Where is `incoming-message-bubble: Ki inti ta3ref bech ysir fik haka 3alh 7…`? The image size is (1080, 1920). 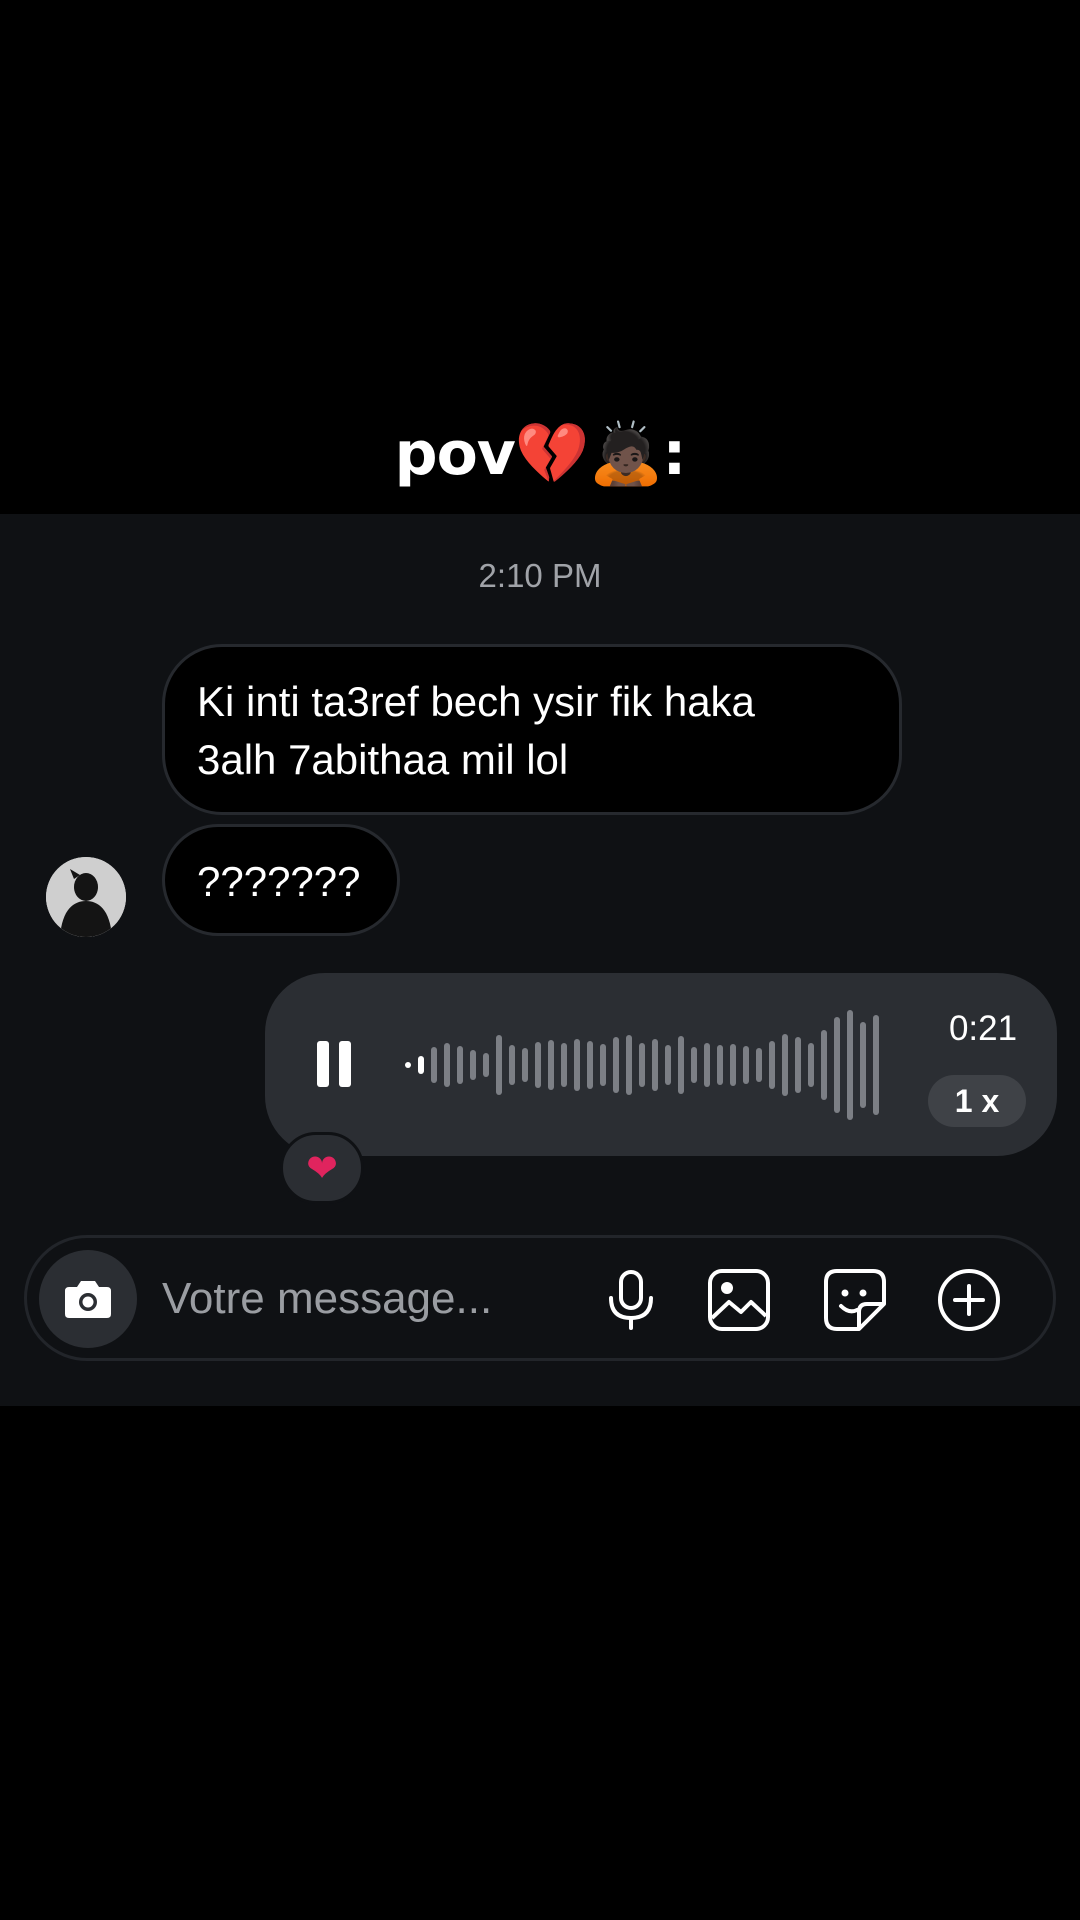 incoming-message-bubble: Ki inti ta3ref bech ysir fik haka 3alh 7… is located at coordinates (532, 729).